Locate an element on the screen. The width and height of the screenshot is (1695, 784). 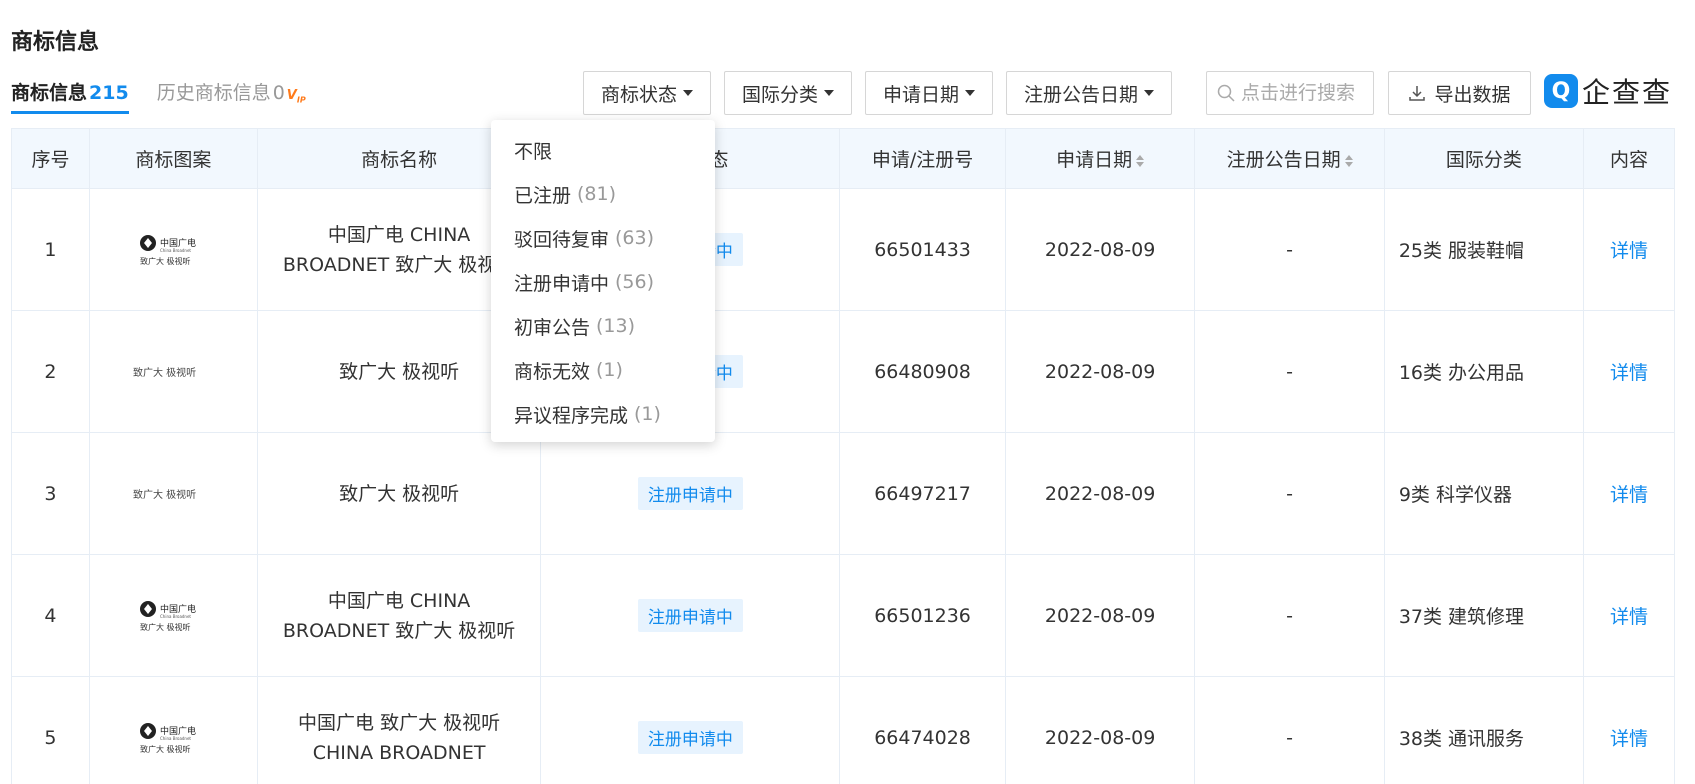
cell-class: 37类 建筑修理 is located at coordinates (1484, 615).